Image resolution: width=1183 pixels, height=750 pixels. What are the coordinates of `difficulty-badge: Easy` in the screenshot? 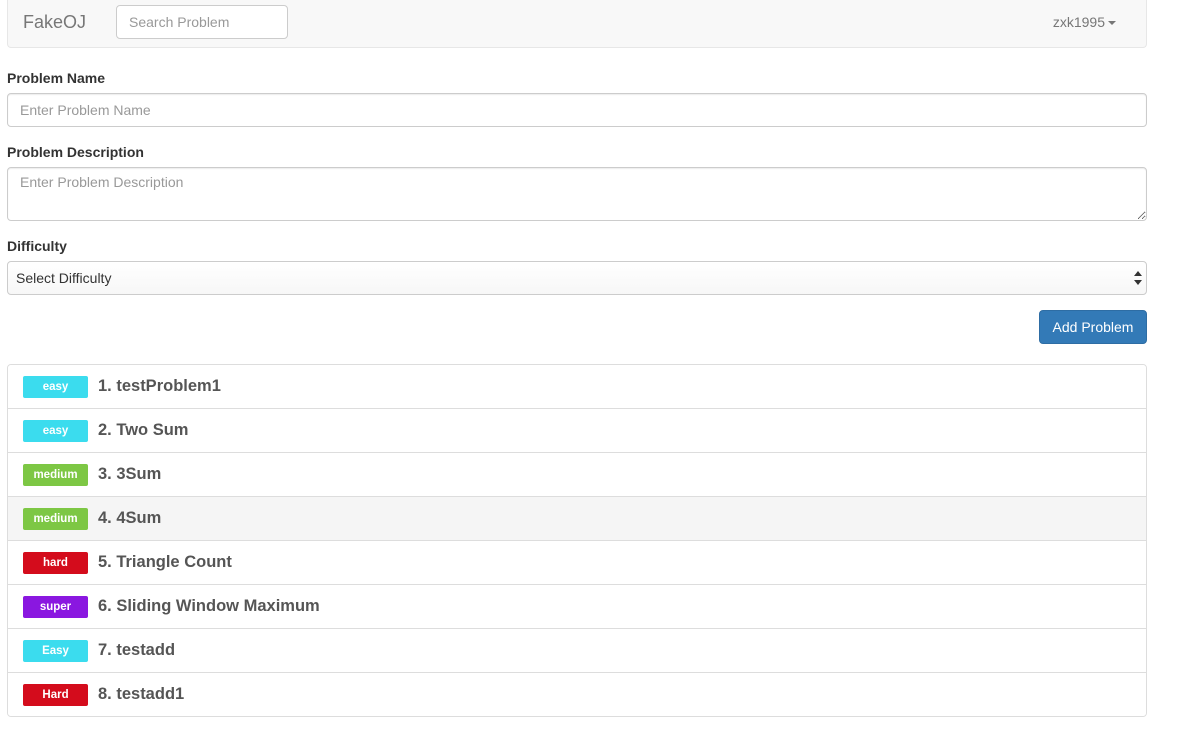 It's located at (55, 650).